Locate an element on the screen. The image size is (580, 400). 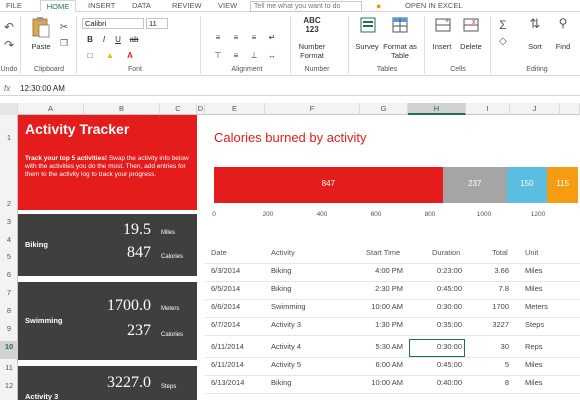
fill-color-icon: ▲ is located at coordinates (110, 56).